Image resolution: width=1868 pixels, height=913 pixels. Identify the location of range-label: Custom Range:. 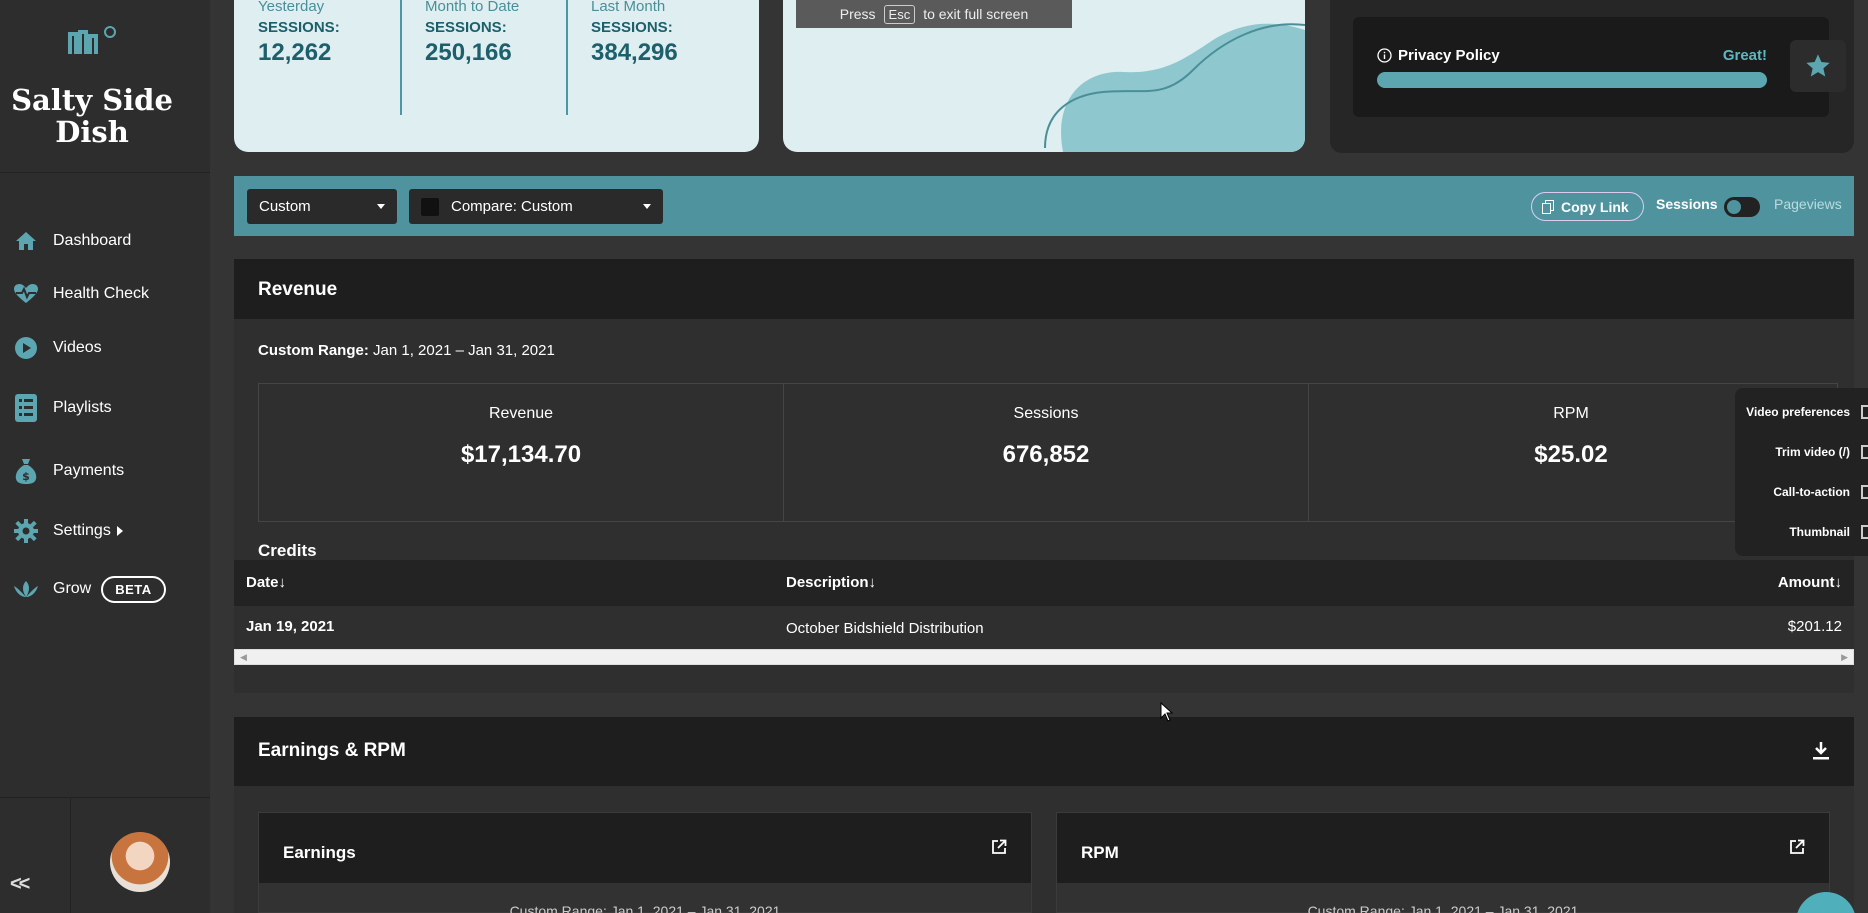
(313, 350).